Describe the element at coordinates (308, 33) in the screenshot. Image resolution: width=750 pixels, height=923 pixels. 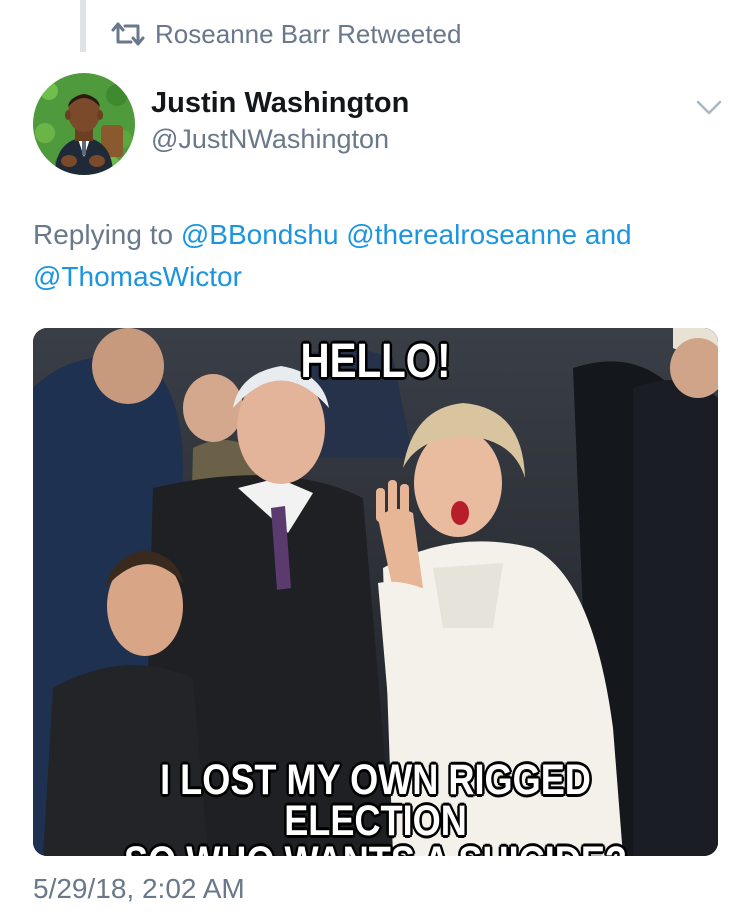
I see `retweet-label: Roseanne Barr Retweeted` at that location.